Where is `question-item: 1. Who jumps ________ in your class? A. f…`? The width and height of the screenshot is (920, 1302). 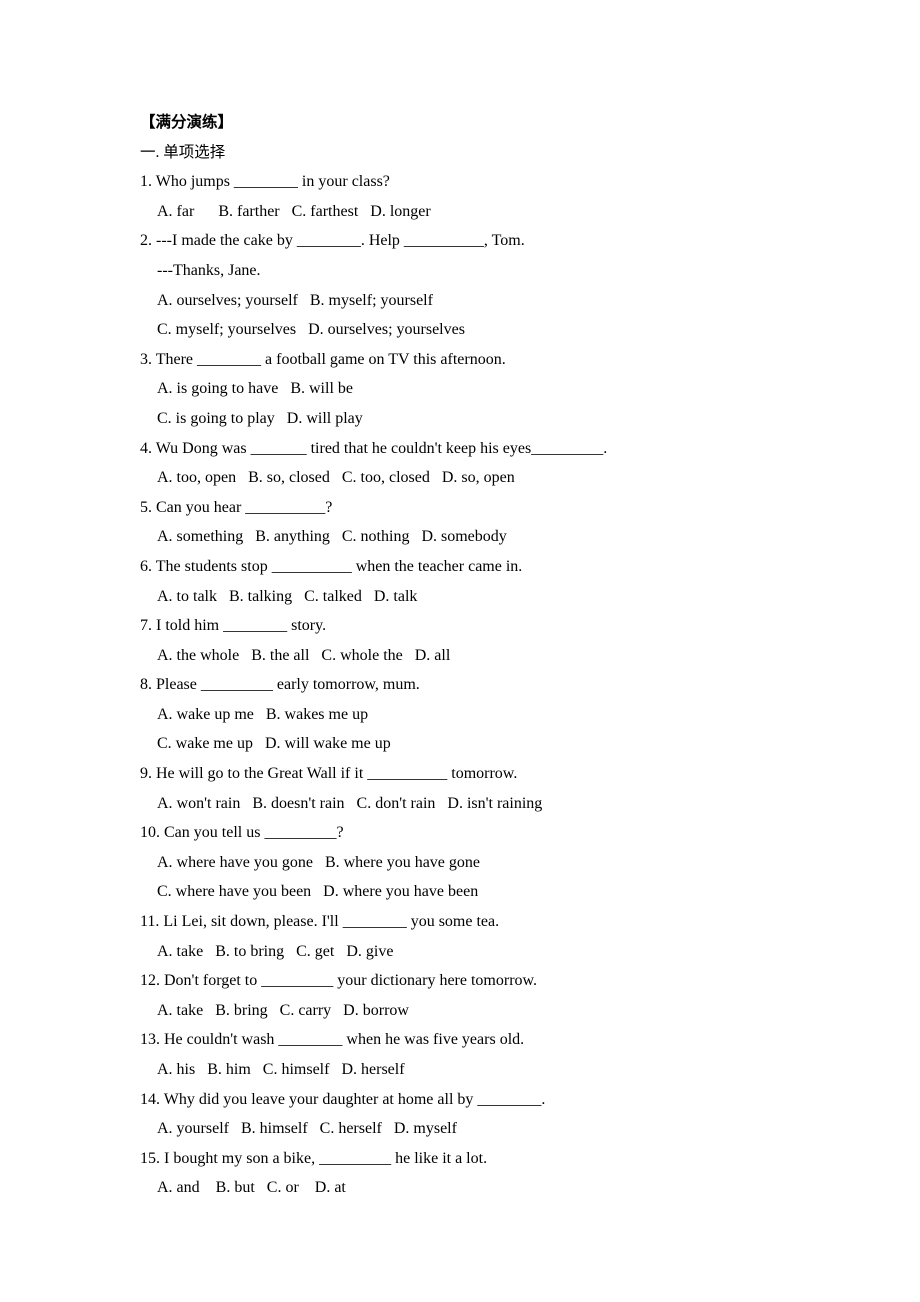 question-item: 1. Who jumps ________ in your class? A. f… is located at coordinates (490, 196).